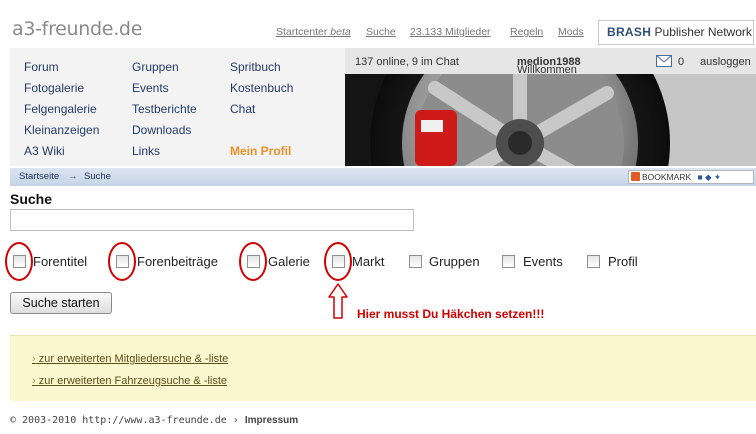 This screenshot has height=434, width=756. What do you see at coordinates (73, 176) in the screenshot?
I see `breadcrumb-arrow-icon: →` at bounding box center [73, 176].